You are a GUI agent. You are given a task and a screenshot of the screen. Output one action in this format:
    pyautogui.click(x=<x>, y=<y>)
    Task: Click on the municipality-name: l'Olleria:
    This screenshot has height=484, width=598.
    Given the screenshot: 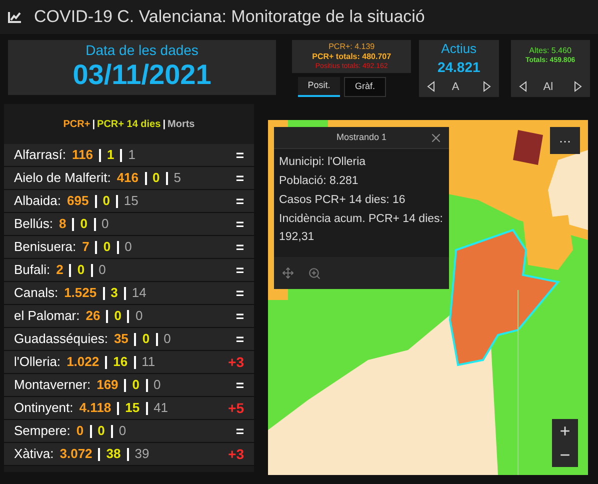 What is the action you would take?
    pyautogui.click(x=37, y=362)
    